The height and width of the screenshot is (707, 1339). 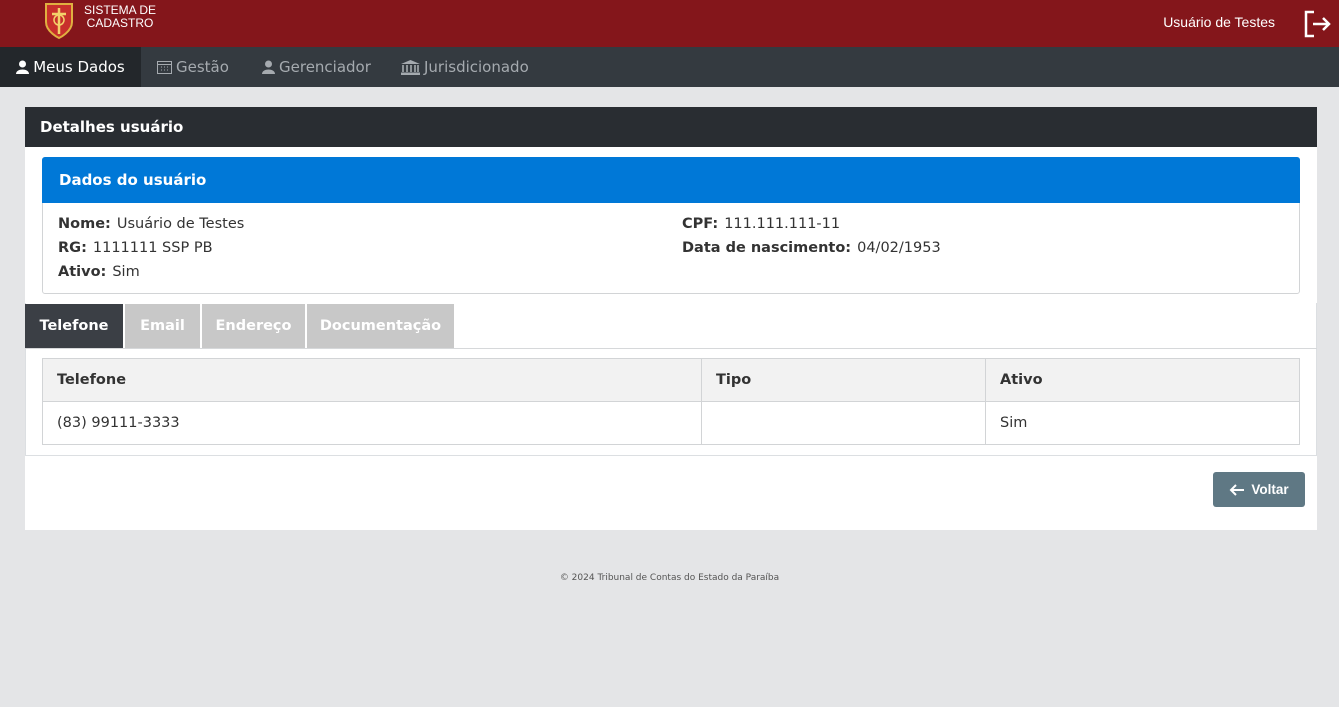 I want to click on field-value: 111.111.111-11, so click(x=782, y=224).